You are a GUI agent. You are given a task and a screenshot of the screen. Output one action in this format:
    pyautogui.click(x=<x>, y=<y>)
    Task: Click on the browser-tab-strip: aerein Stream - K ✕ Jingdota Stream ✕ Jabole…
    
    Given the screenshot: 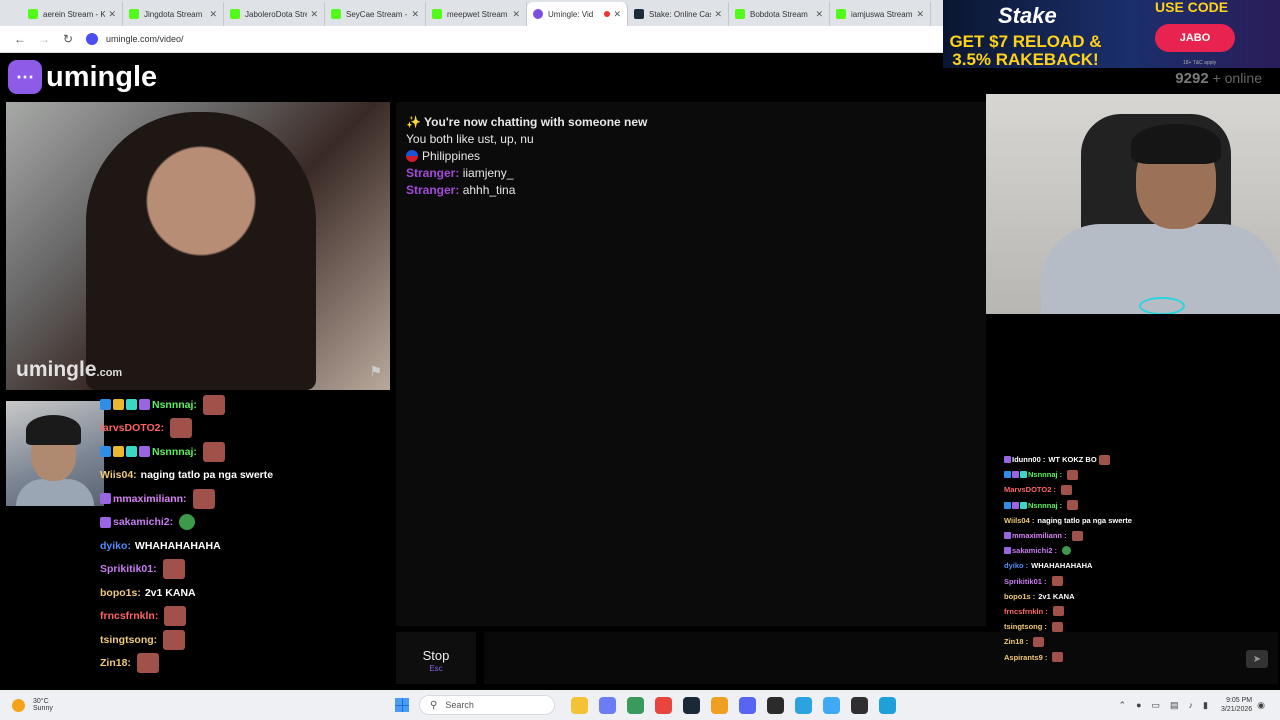 What is the action you would take?
    pyautogui.click(x=472, y=13)
    